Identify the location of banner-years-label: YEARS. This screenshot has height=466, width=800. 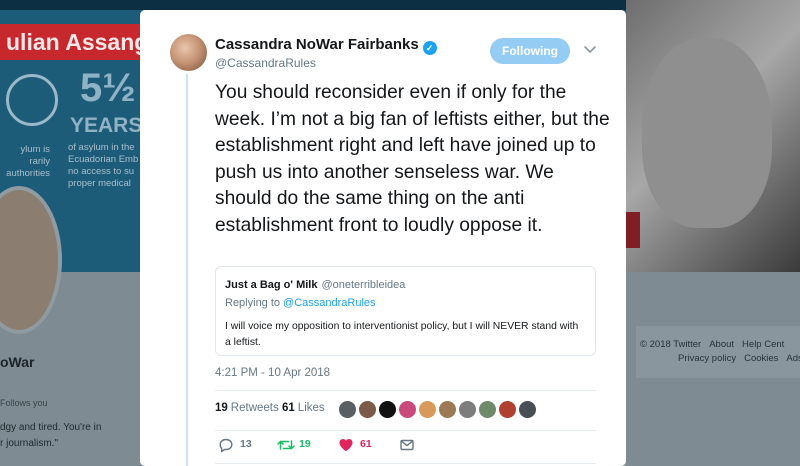
(106, 125).